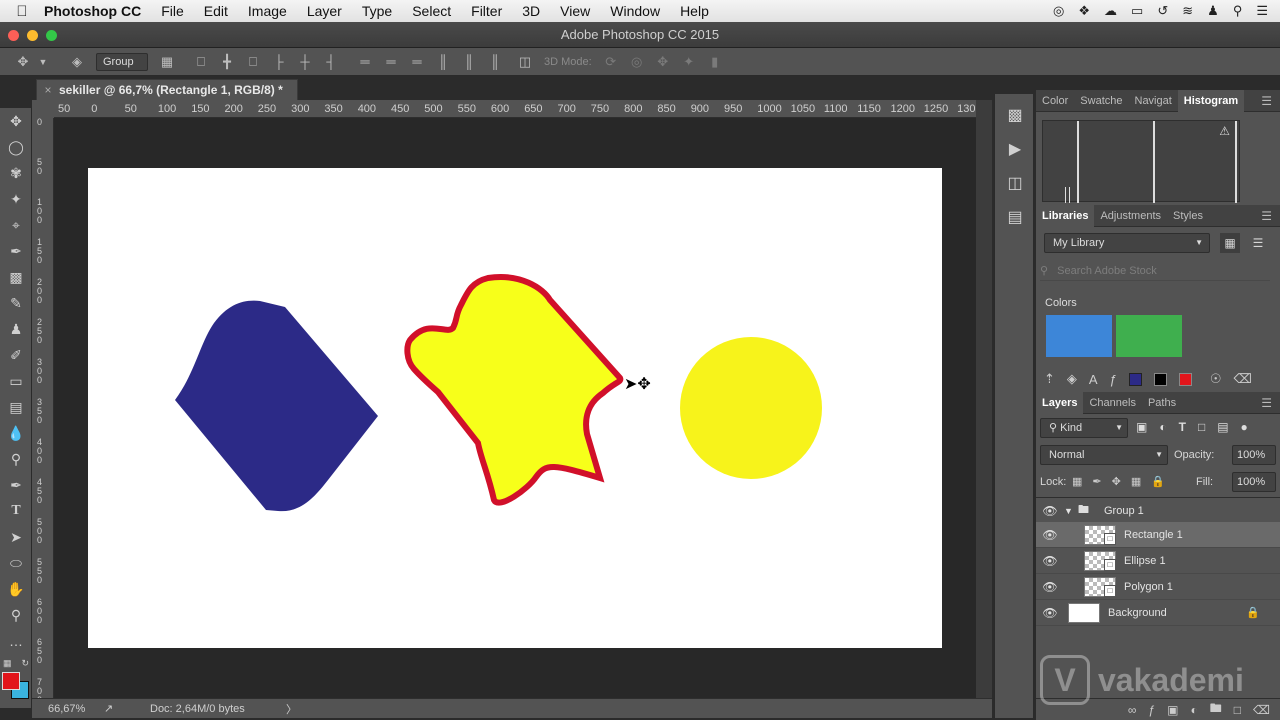 The image size is (1280, 720). What do you see at coordinates (377, 11) in the screenshot?
I see `menu-type: Type` at bounding box center [377, 11].